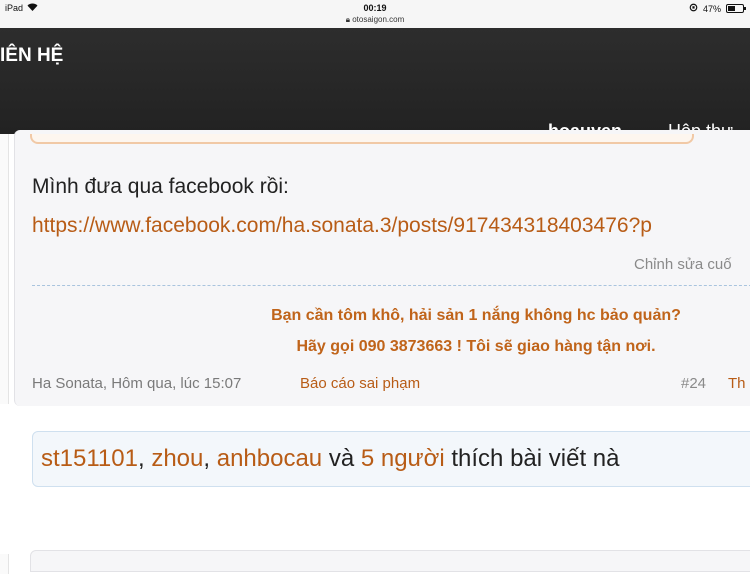  I want to click on likes-and: và, so click(341, 458).